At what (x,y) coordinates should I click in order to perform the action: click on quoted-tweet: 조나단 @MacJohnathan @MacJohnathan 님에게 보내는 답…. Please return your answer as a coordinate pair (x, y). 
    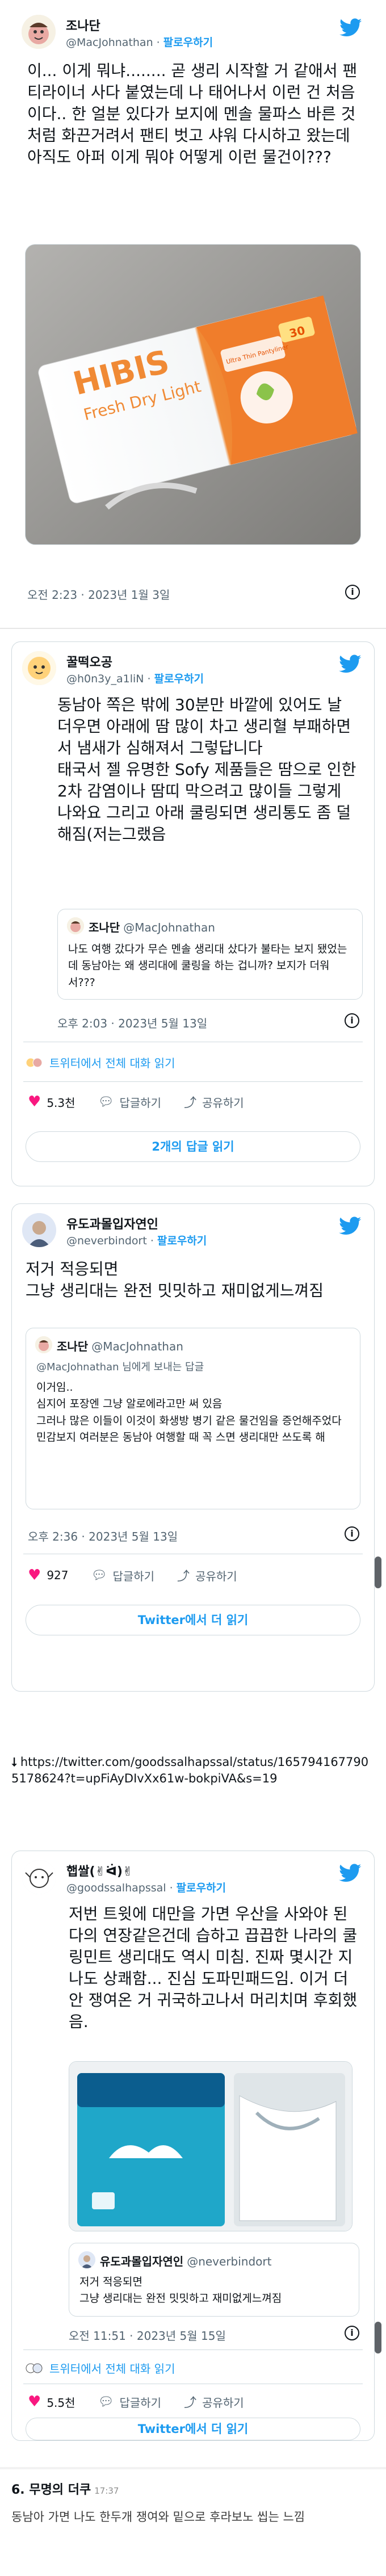
    Looking at the image, I should click on (193, 1419).